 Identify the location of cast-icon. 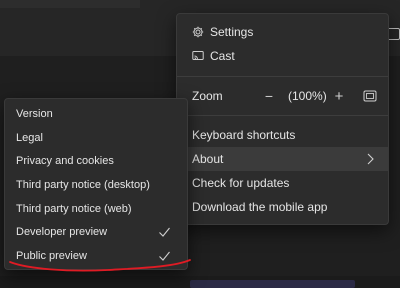
(198, 55).